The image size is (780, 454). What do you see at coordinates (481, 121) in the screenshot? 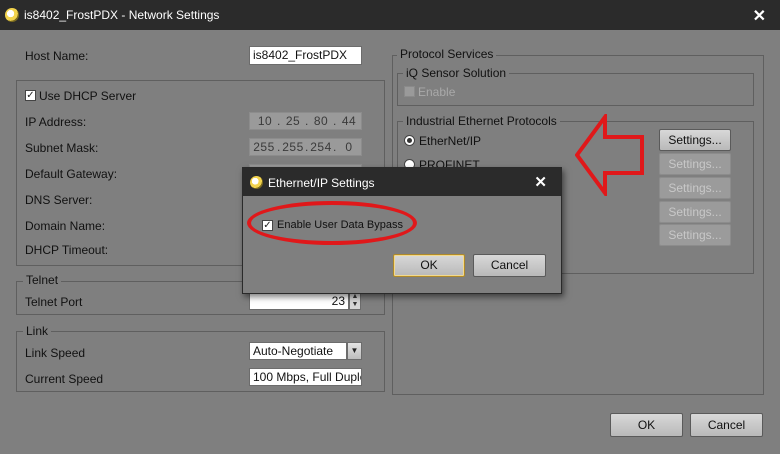
I see `industrial-ethernet-title: Industrial Ethernet Protocols` at bounding box center [481, 121].